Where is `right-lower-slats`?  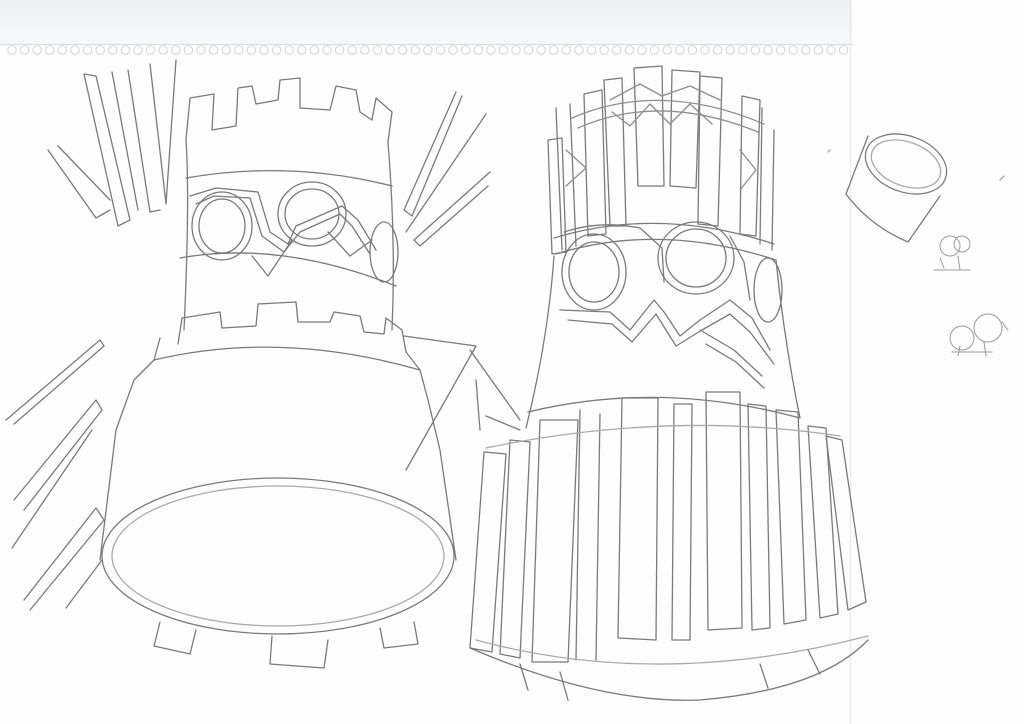 right-lower-slats is located at coordinates (668, 527).